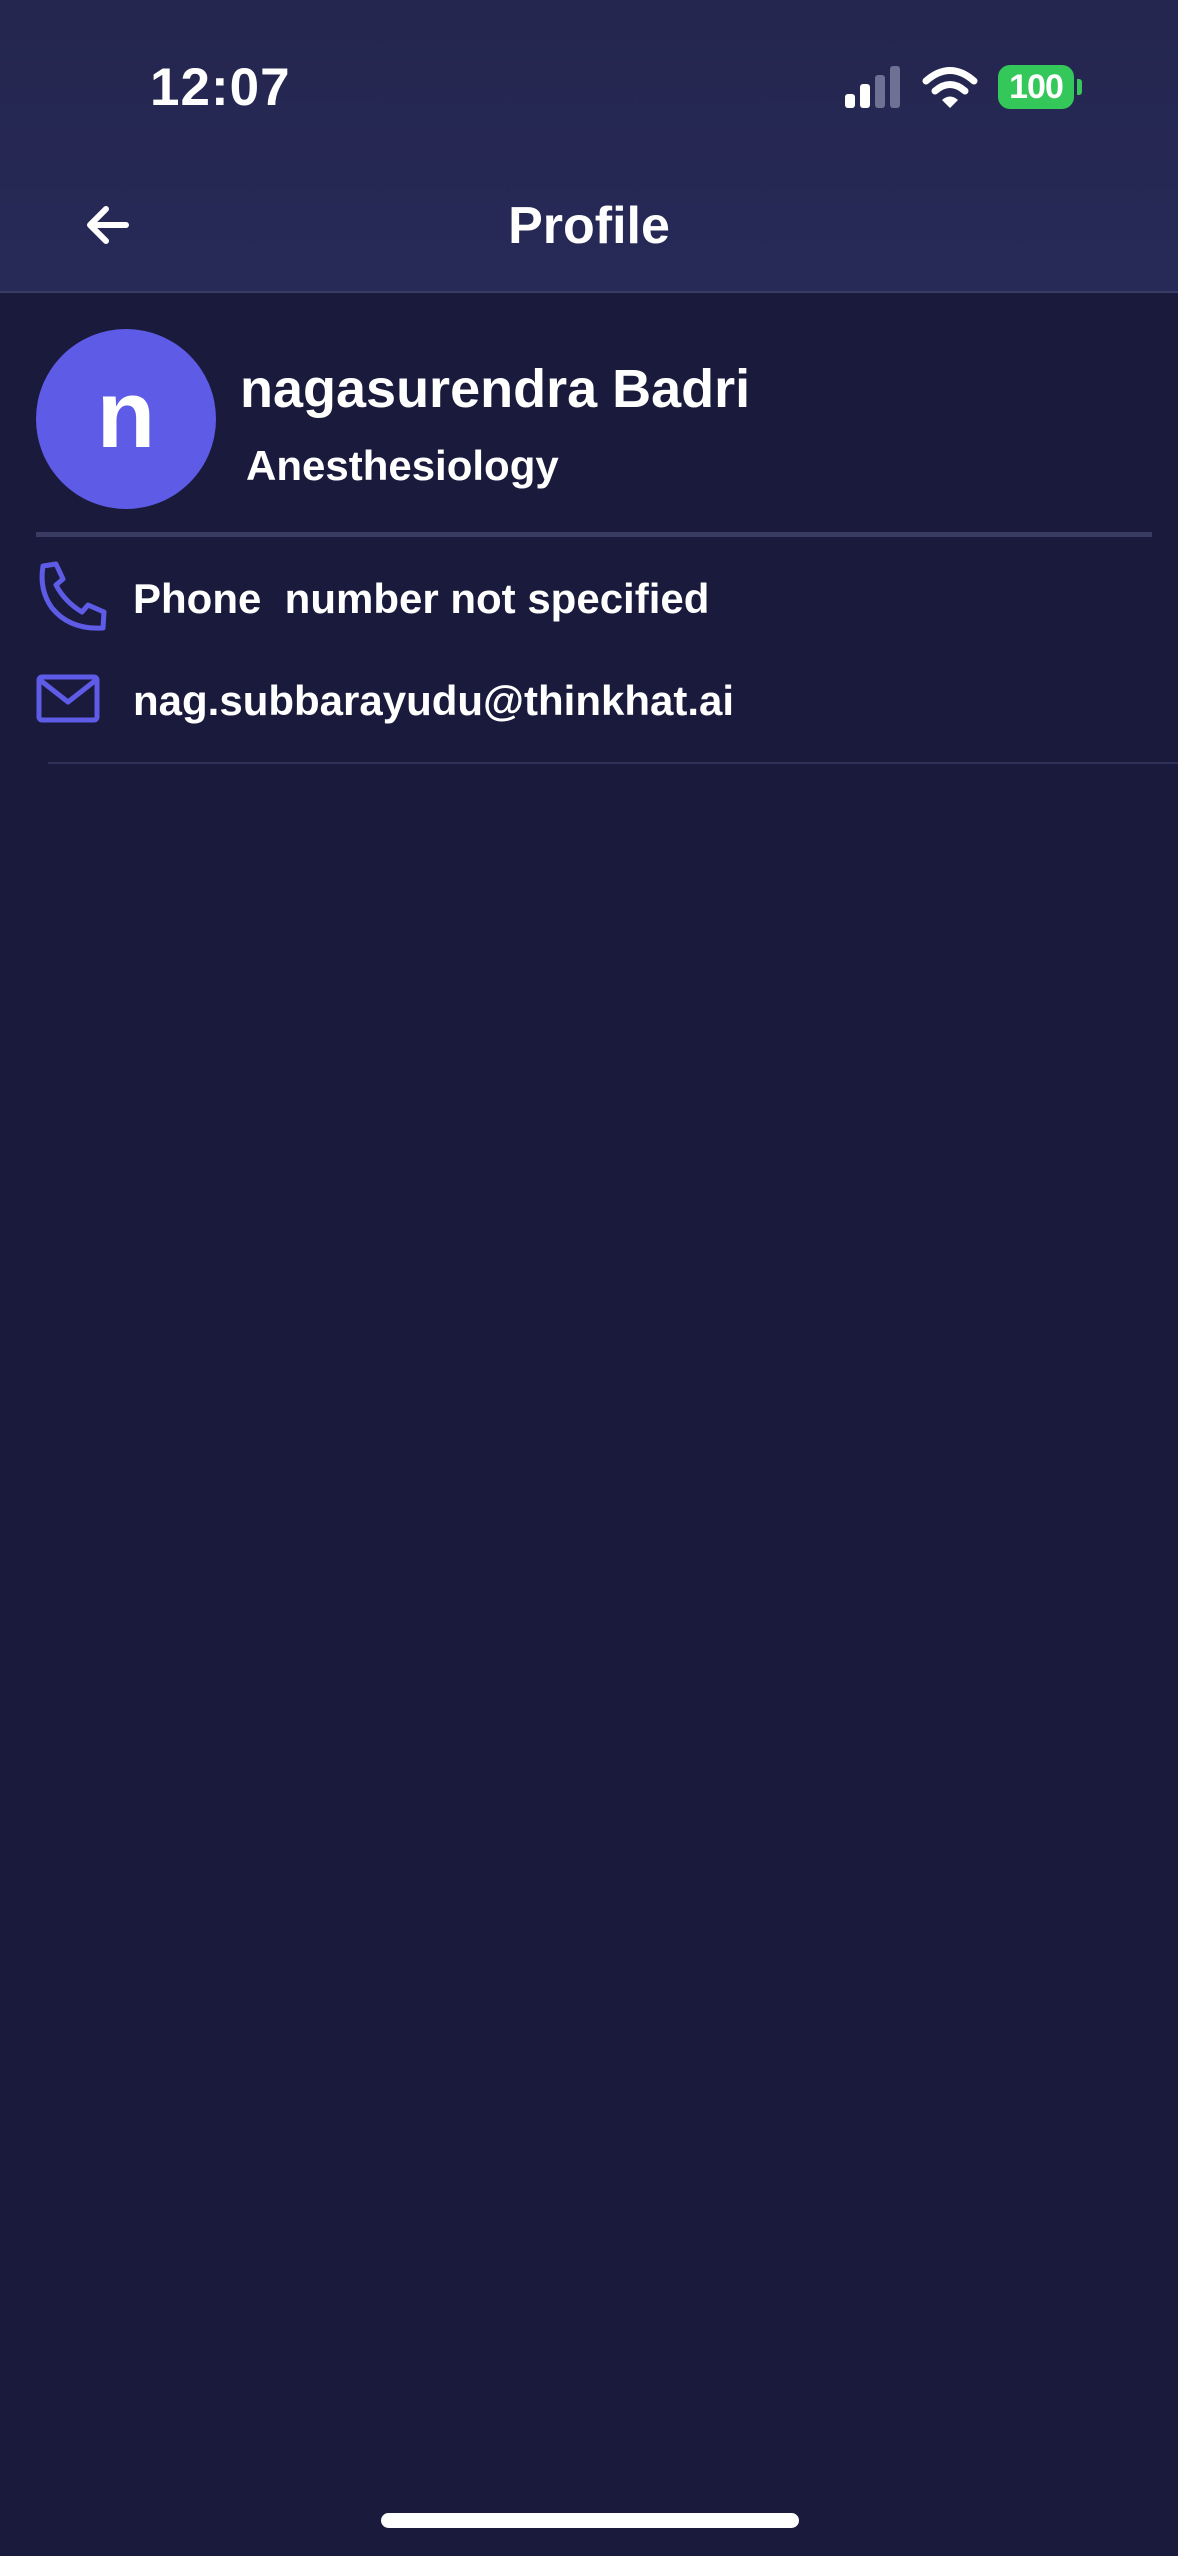  Describe the element at coordinates (434, 700) in the screenshot. I see `email-text: nag.subbarayudu@thinkhat.ai` at that location.